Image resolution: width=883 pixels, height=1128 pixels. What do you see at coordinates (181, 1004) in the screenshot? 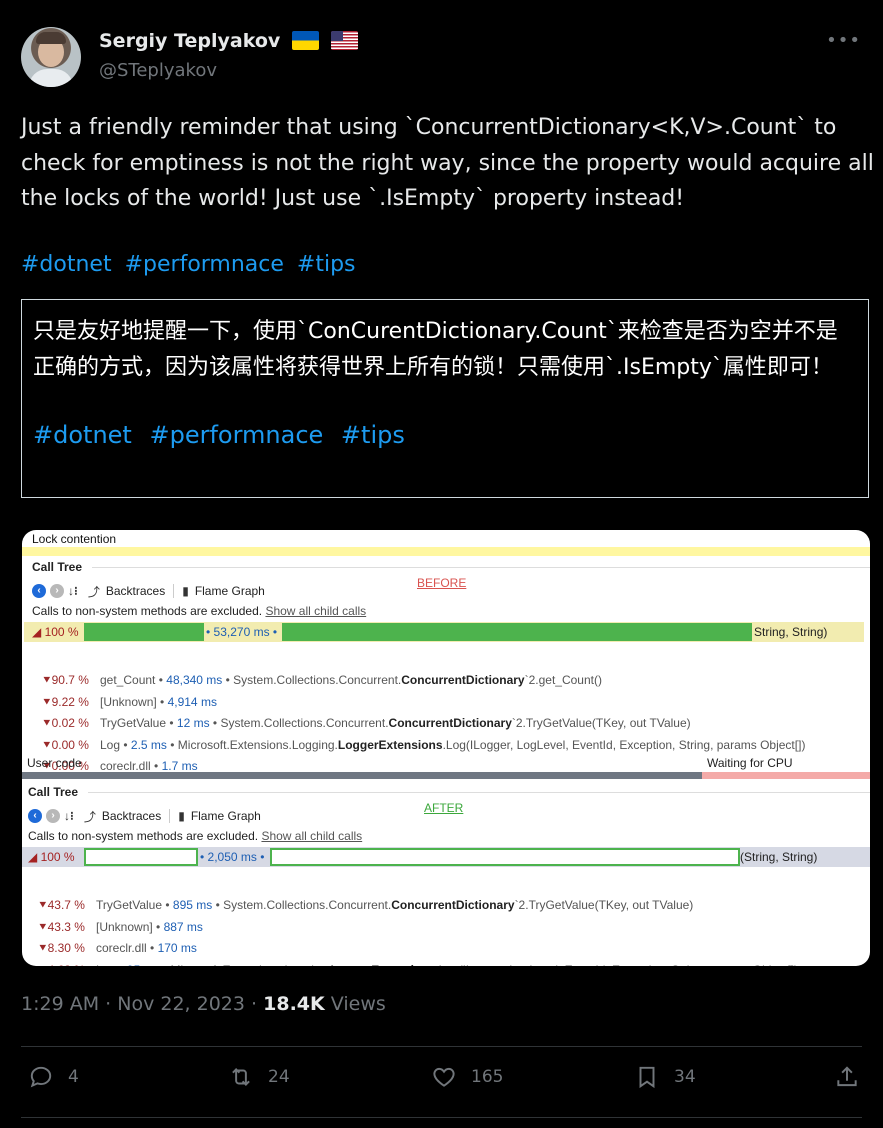
I see `tweet-date: Nov 22, 2023` at bounding box center [181, 1004].